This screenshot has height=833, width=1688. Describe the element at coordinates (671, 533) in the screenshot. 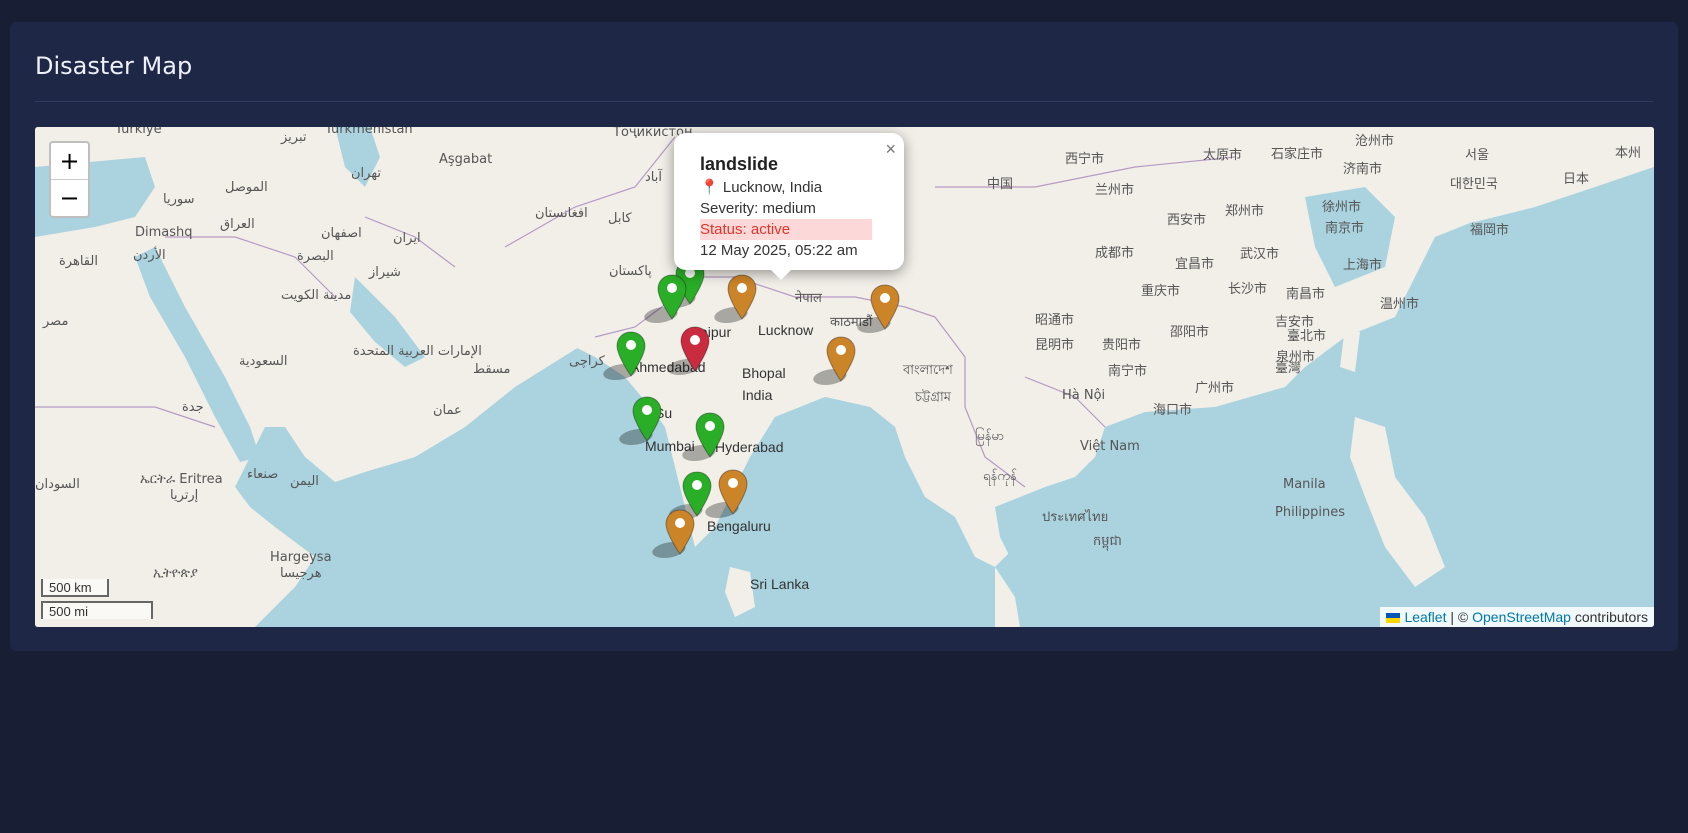

I see `marker-kerala` at that location.